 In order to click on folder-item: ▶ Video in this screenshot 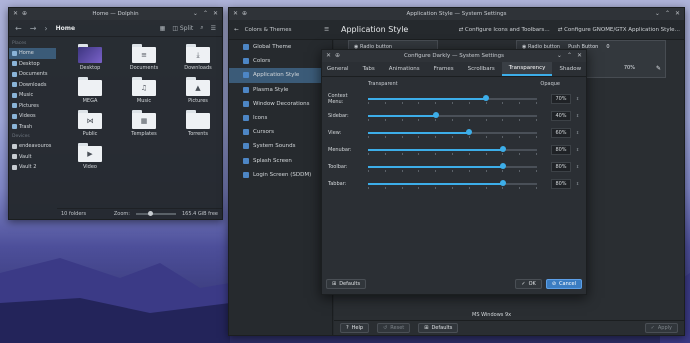, I will do `click(90, 156)`.